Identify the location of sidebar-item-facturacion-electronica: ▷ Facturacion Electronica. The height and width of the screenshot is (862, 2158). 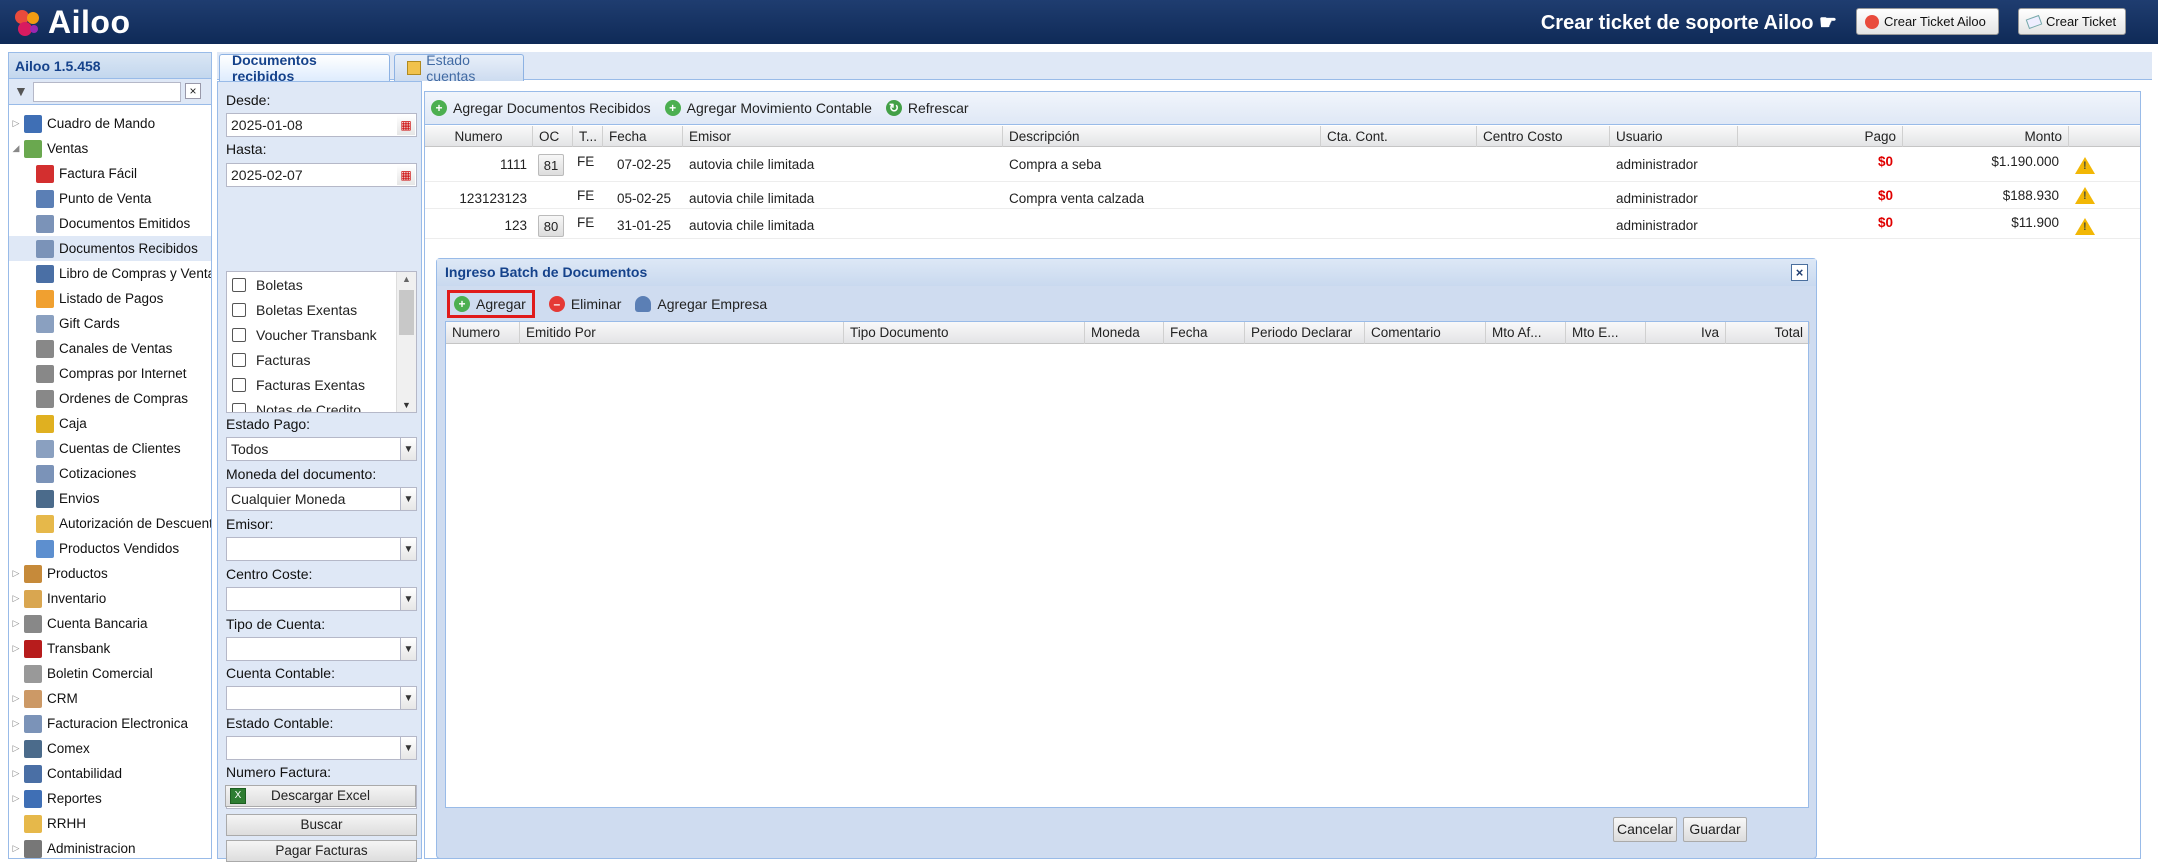
(98, 723).